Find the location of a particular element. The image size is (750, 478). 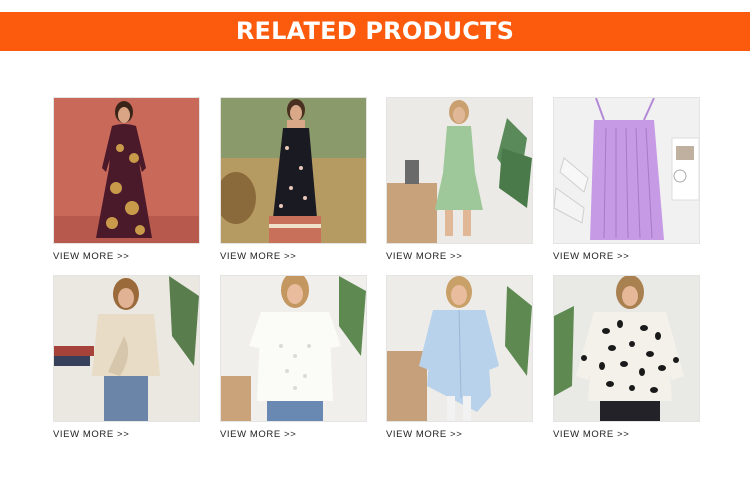

related-products-banner: RELATED PRODUCTS is located at coordinates (375, 31).